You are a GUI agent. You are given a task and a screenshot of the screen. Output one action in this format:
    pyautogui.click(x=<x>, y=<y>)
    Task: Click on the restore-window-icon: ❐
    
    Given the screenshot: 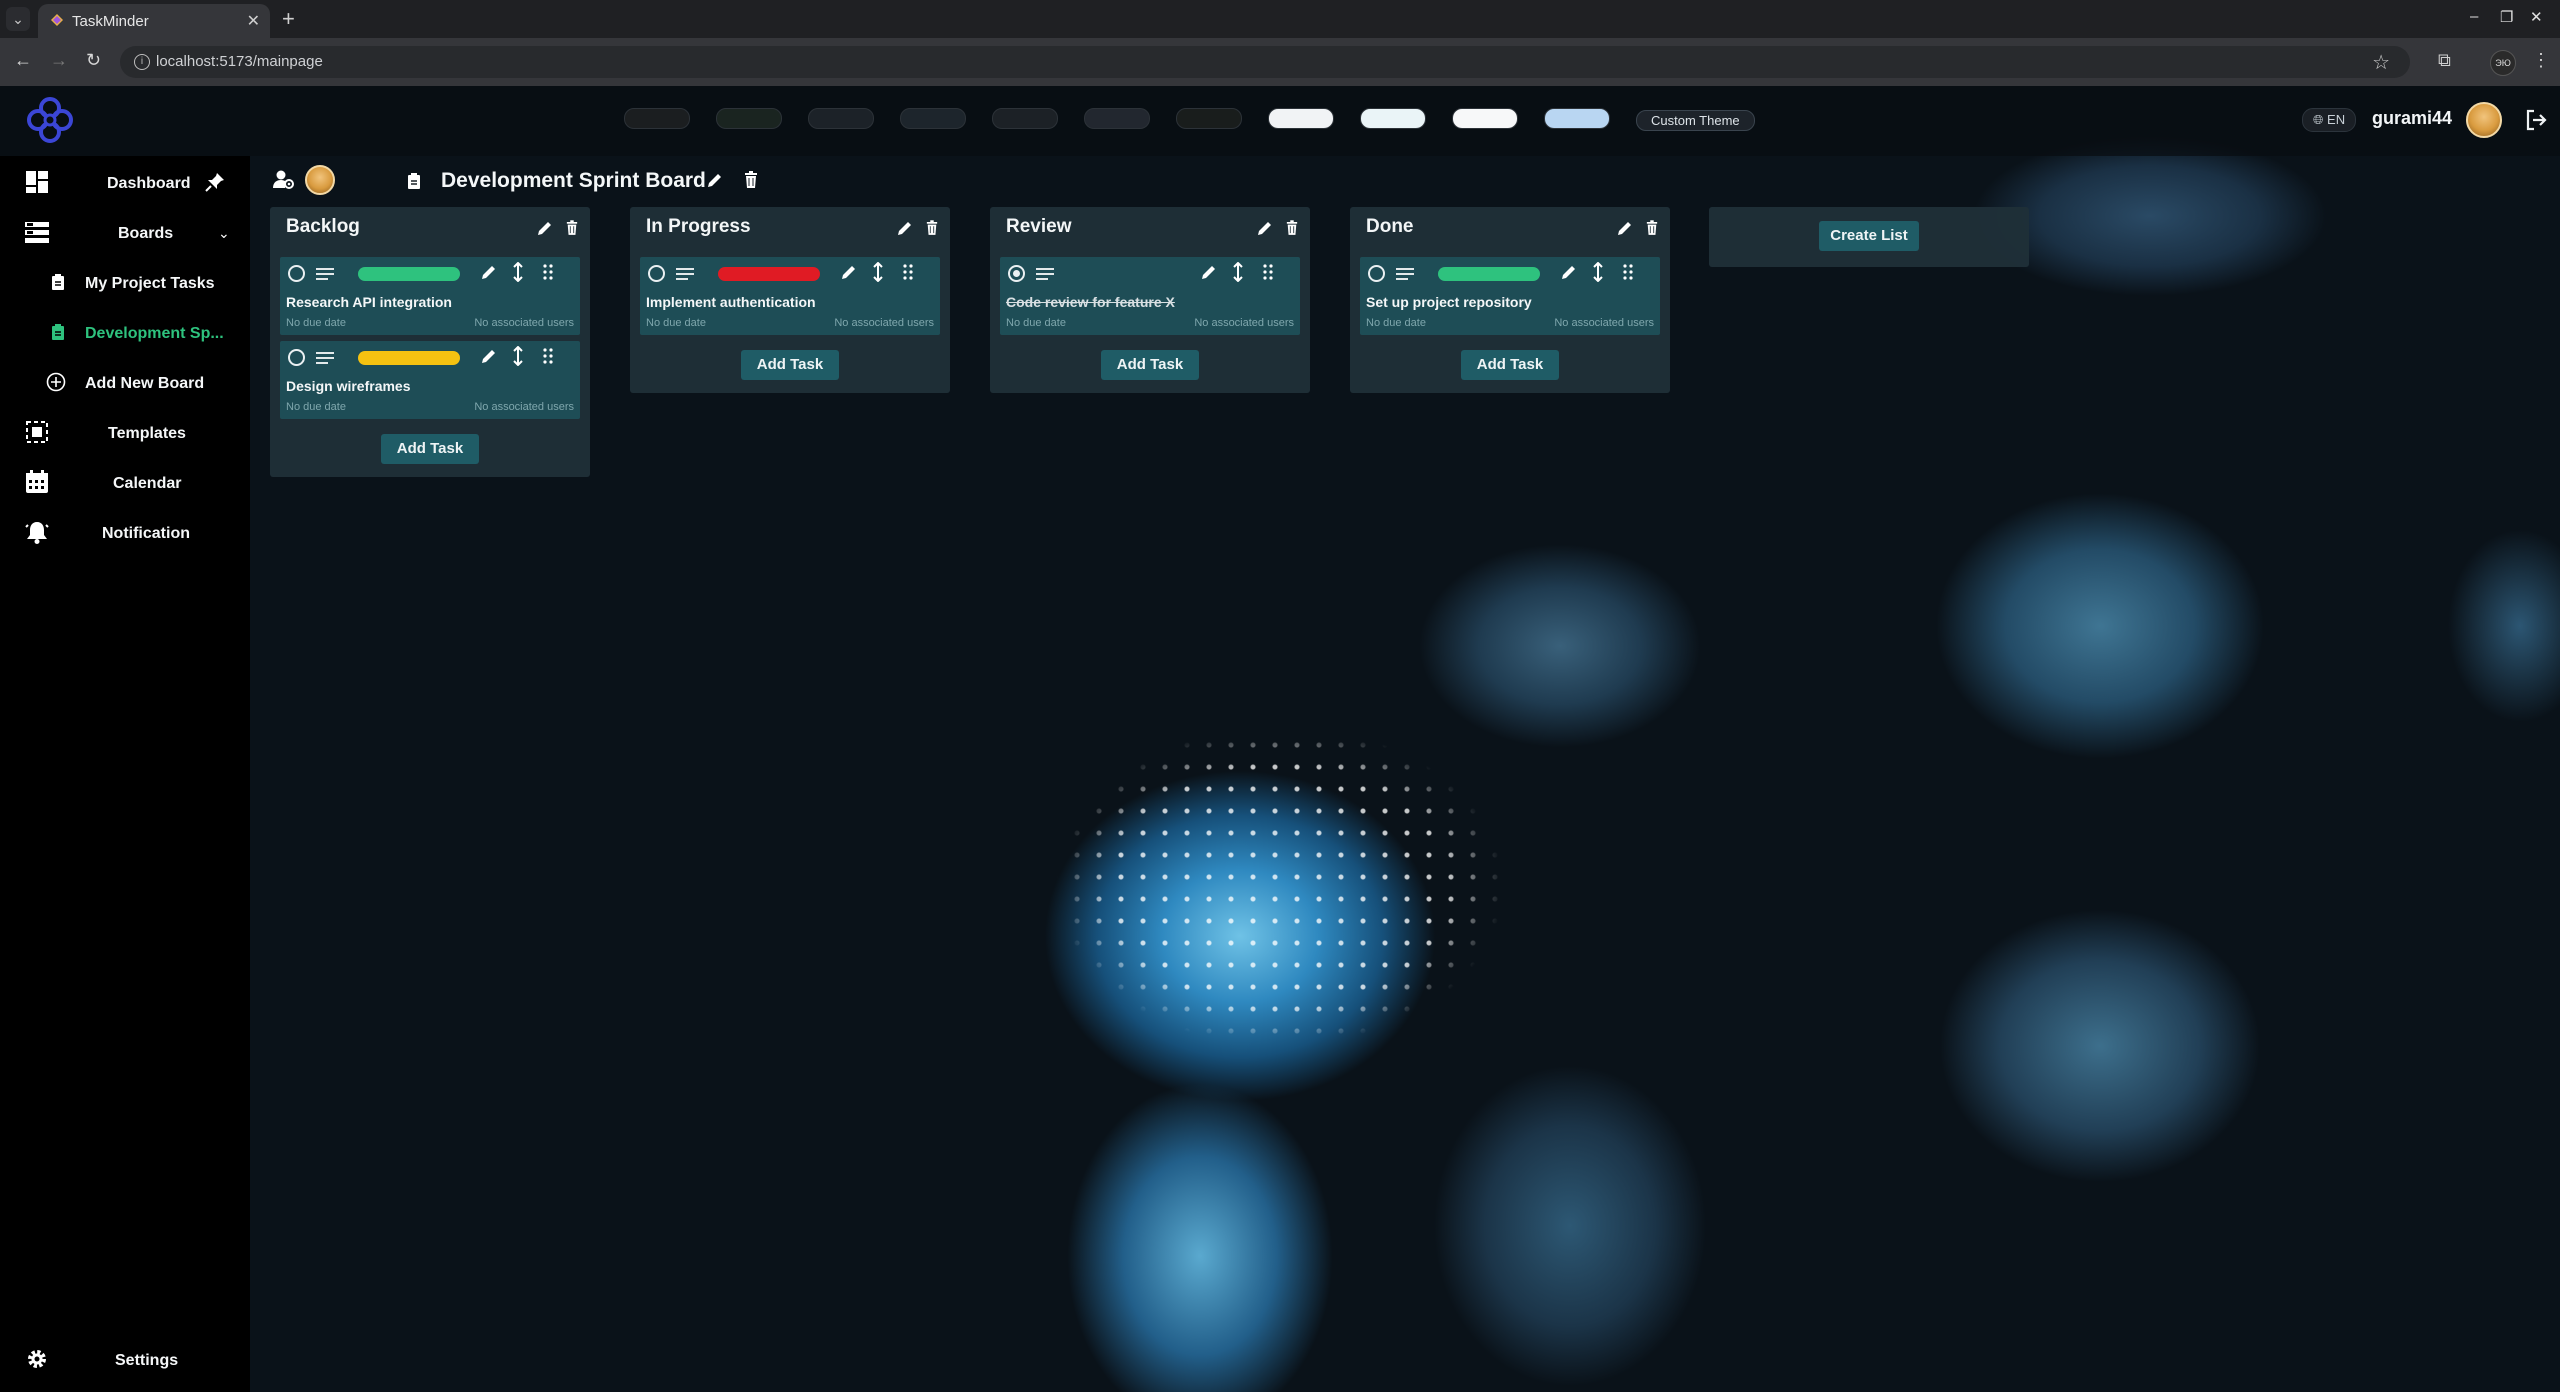 What is the action you would take?
    pyautogui.click(x=2506, y=17)
    